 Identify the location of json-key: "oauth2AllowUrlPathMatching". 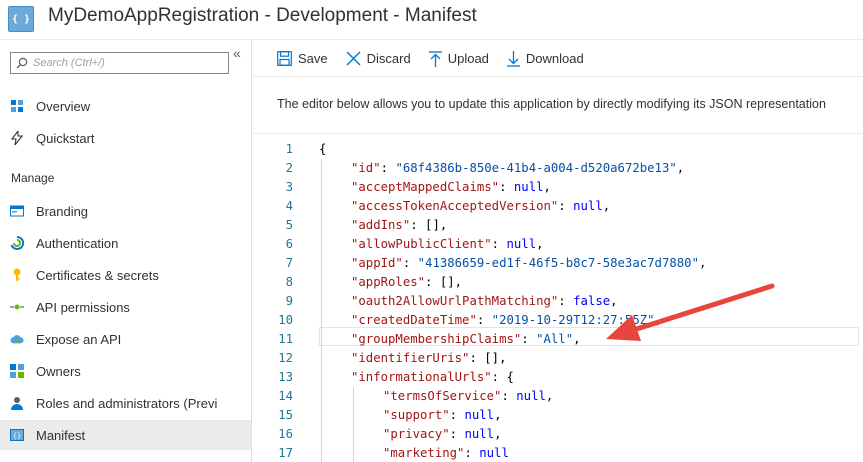
(455, 301).